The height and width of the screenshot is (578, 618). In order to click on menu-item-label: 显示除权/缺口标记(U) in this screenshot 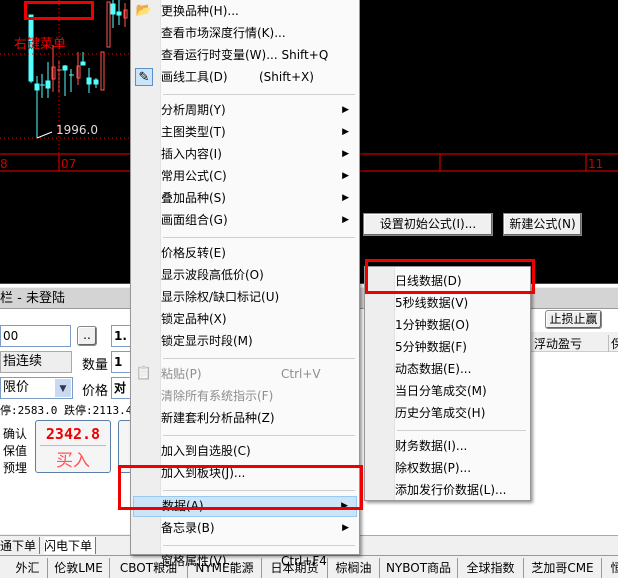, I will do `click(220, 297)`.